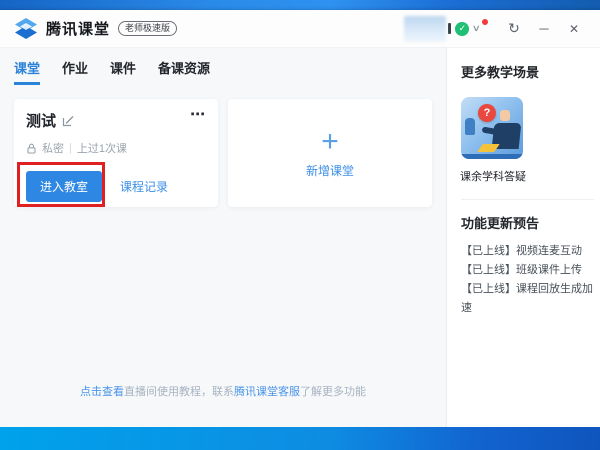 This screenshot has height=450, width=600. I want to click on close-button: ✕, so click(574, 29).